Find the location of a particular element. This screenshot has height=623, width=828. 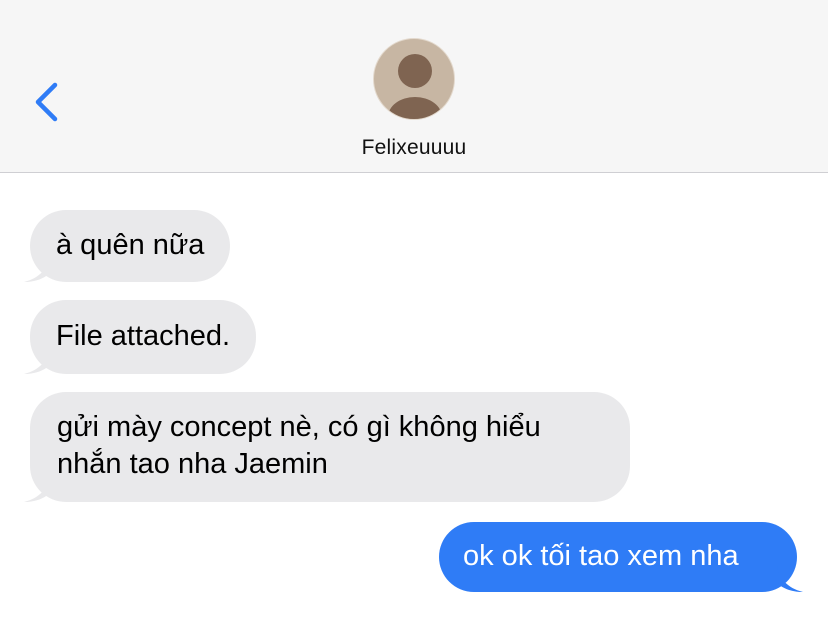

message-text: à quên nữa is located at coordinates (130, 245).